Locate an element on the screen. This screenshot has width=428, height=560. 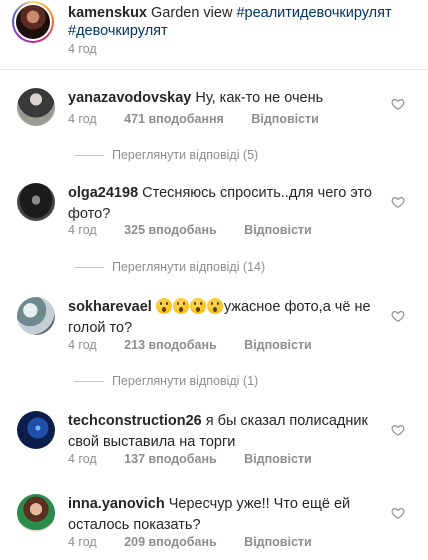
view-replies-button: Переглянути відповіді (5) is located at coordinates (166, 155).